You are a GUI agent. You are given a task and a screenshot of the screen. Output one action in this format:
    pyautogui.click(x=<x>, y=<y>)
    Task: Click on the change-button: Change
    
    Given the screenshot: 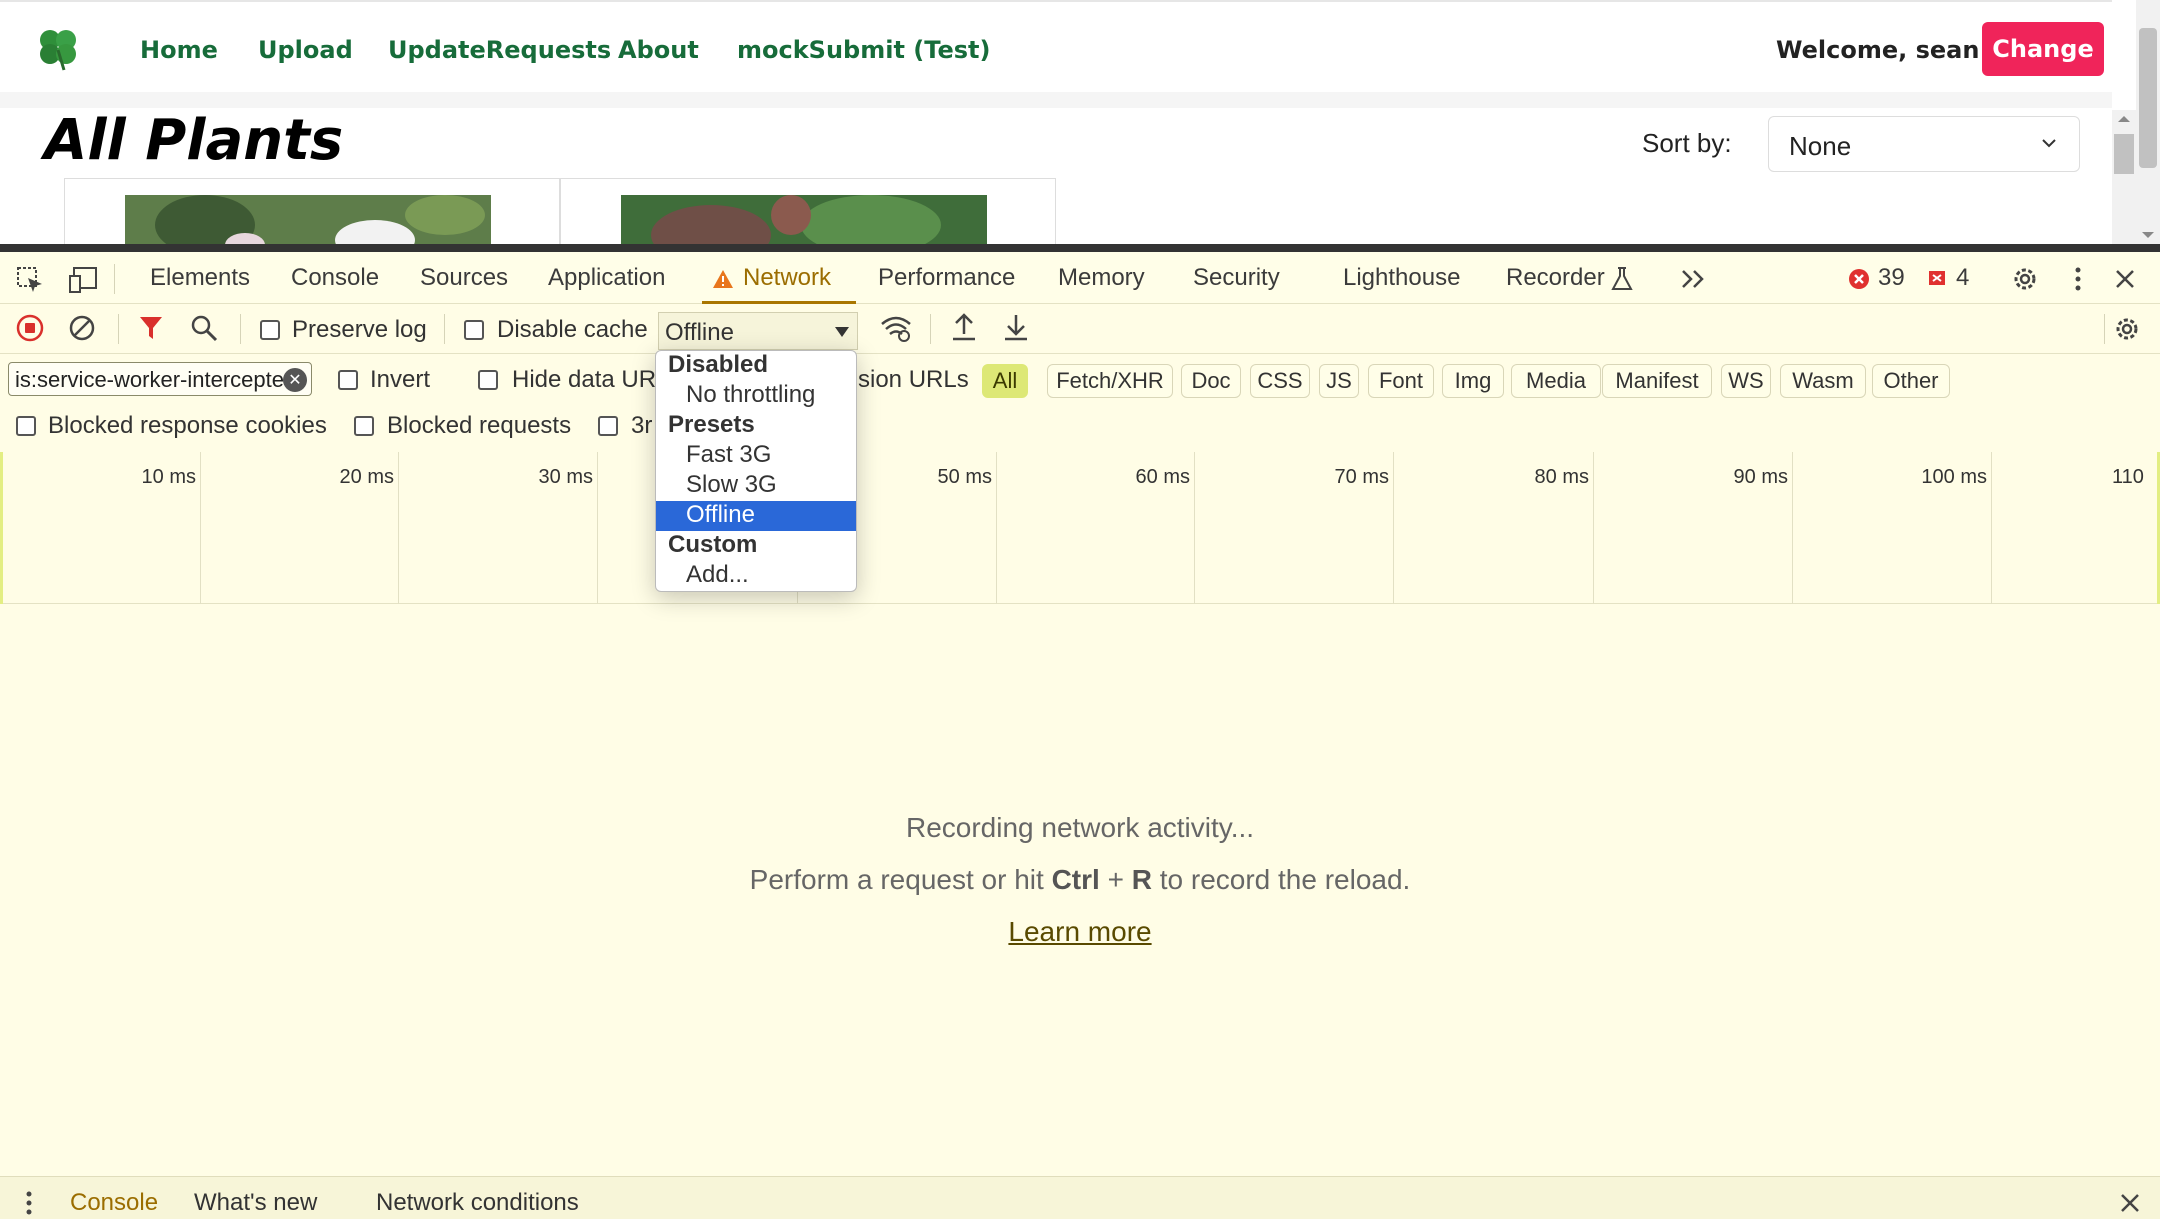 What is the action you would take?
    pyautogui.click(x=2043, y=49)
    